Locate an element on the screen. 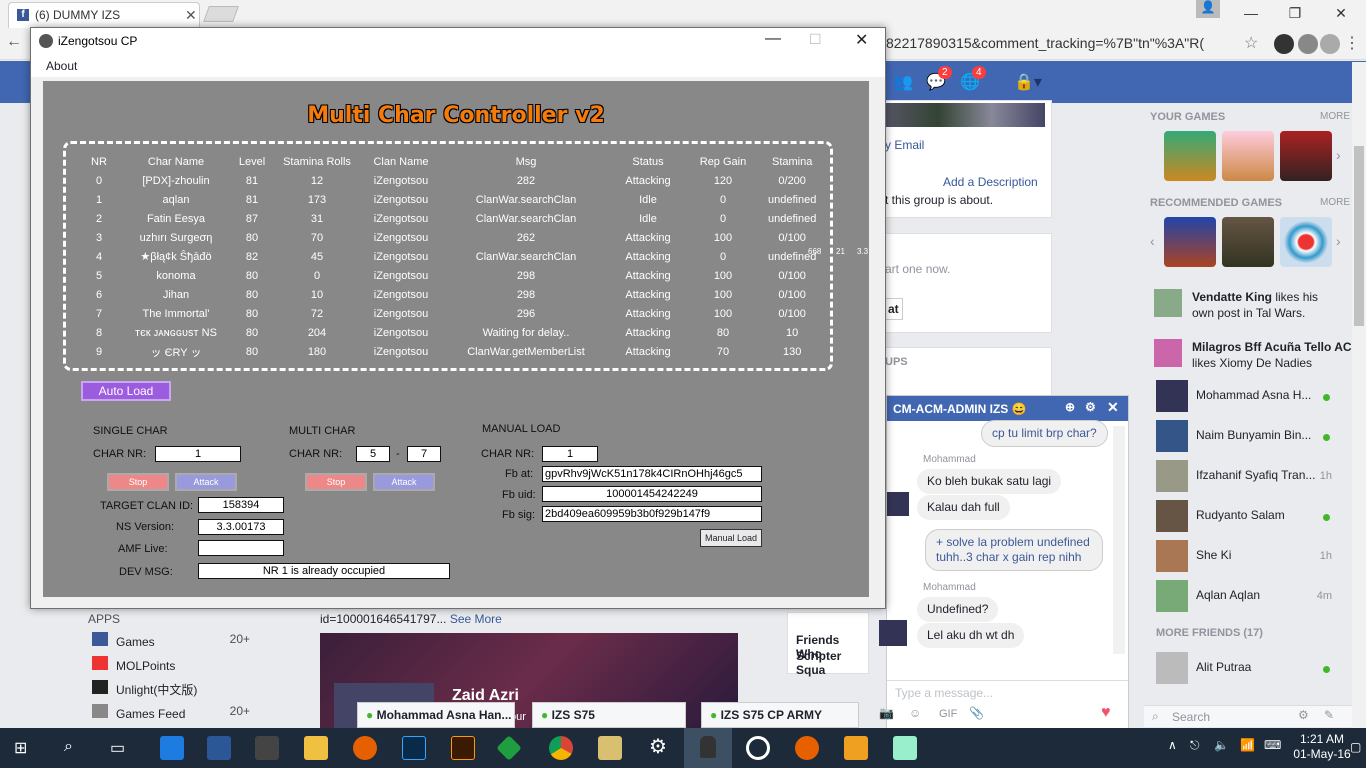 The image size is (1366, 768). search-input: Search is located at coordinates (1191, 717).